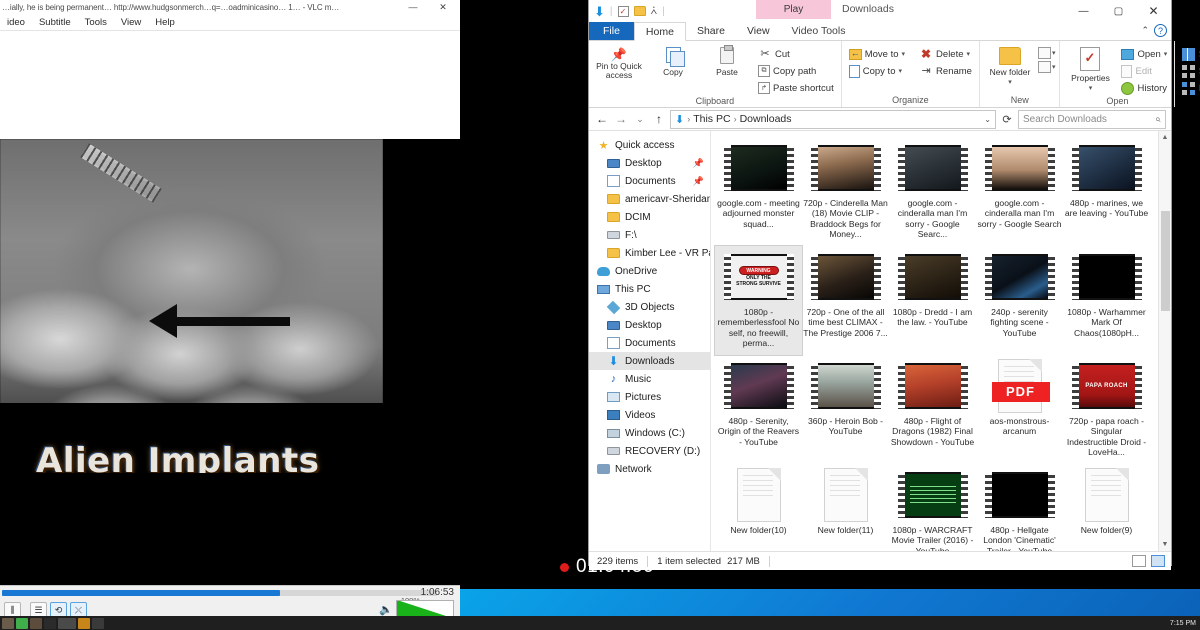 The image size is (1200, 630). Describe the element at coordinates (1160, 30) in the screenshot. I see `help-icon: ?` at that location.